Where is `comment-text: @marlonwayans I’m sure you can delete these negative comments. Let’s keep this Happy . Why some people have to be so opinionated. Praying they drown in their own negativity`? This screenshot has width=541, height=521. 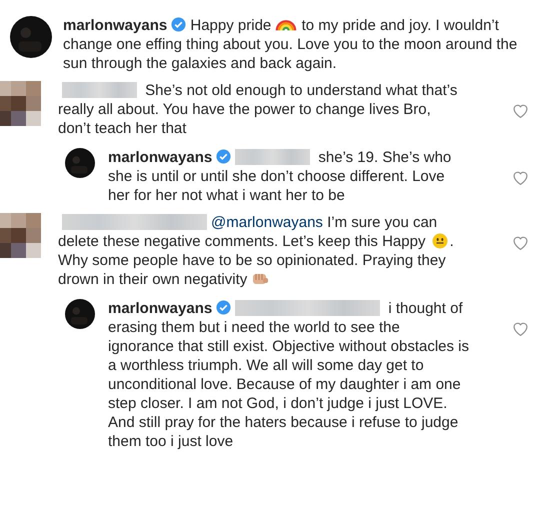
comment-text: @marlonwayans I’m sure you can delete these negative comments. Let’s keep this Happy . Why some people have to be so opinionated. Praying they drown in their own negativity is located at coordinates (256, 251).